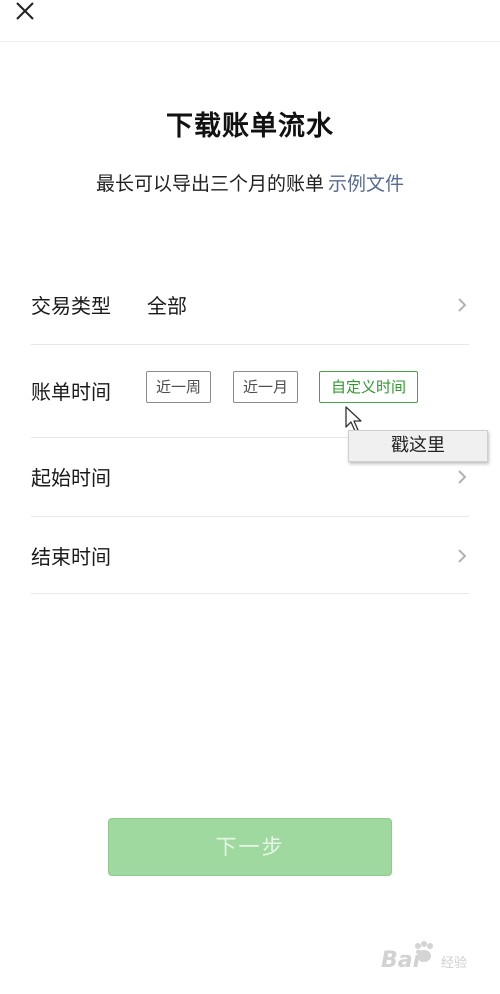 Image resolution: width=500 pixels, height=994 pixels. What do you see at coordinates (71, 478) in the screenshot?
I see `start-time-label: 起始时间` at bounding box center [71, 478].